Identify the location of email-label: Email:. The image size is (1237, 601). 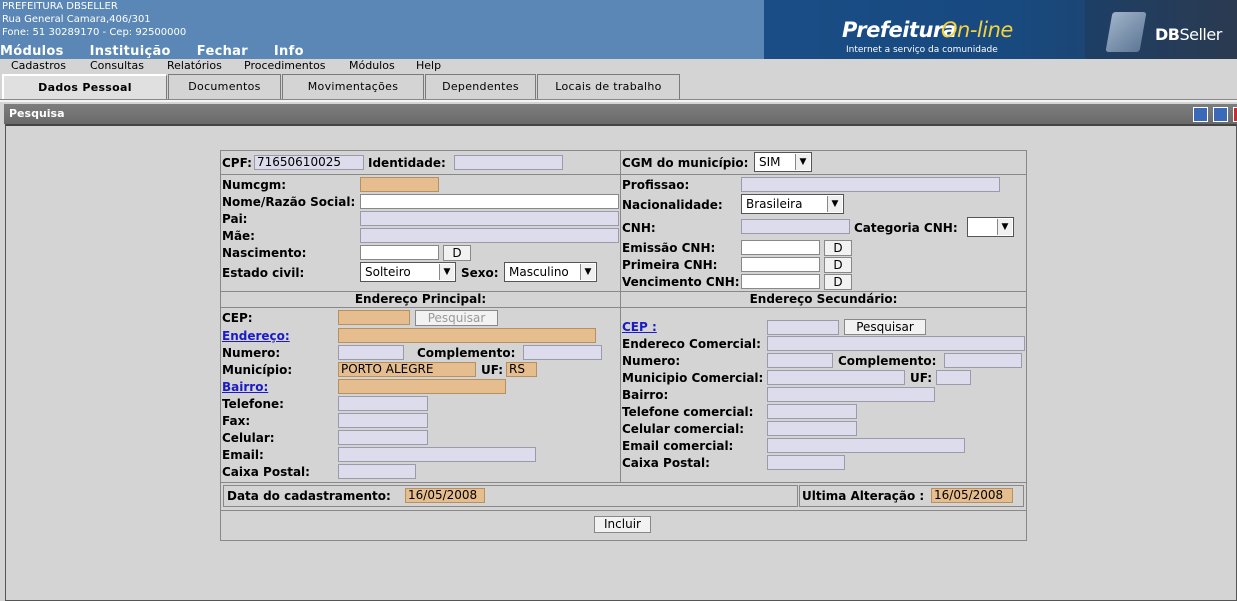
(243, 455).